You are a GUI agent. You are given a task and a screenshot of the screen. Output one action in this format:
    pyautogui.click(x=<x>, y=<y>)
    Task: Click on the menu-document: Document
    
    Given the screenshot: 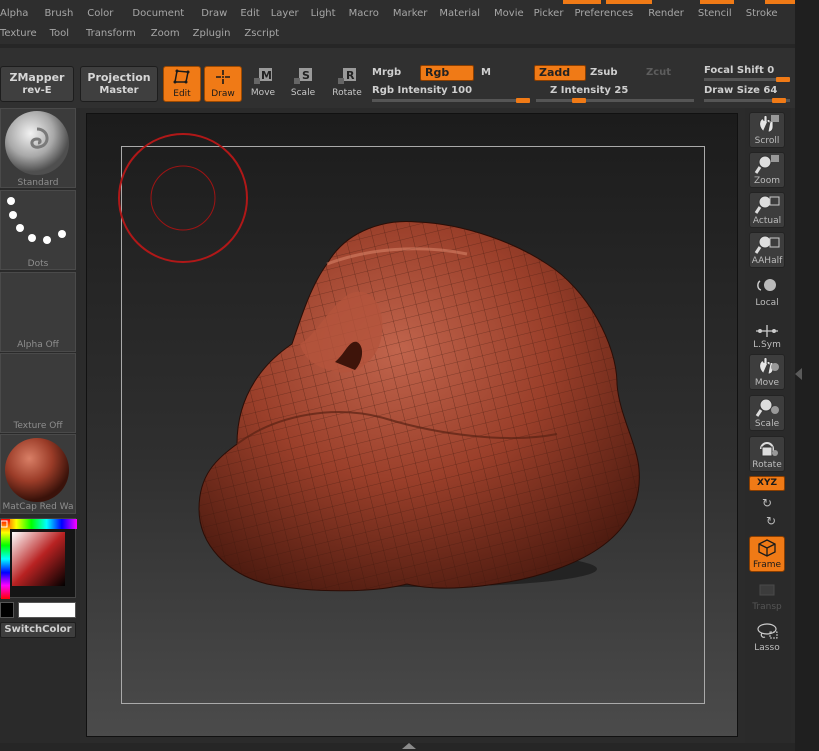 What is the action you would take?
    pyautogui.click(x=158, y=14)
    